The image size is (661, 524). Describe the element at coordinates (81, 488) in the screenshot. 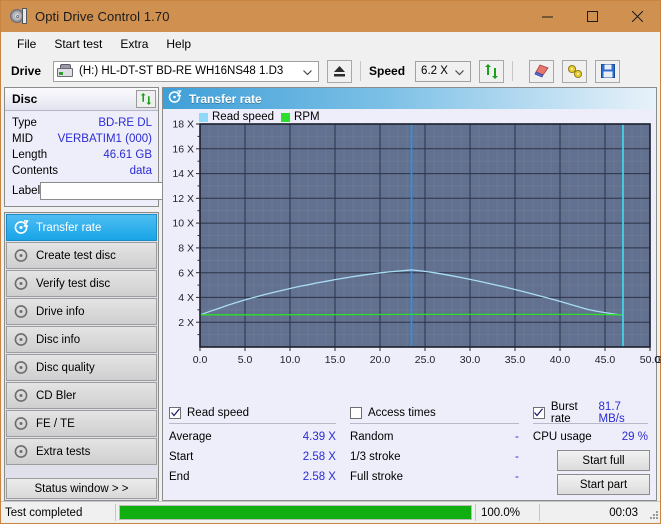

I see `status-window-button: Status window > >` at that location.